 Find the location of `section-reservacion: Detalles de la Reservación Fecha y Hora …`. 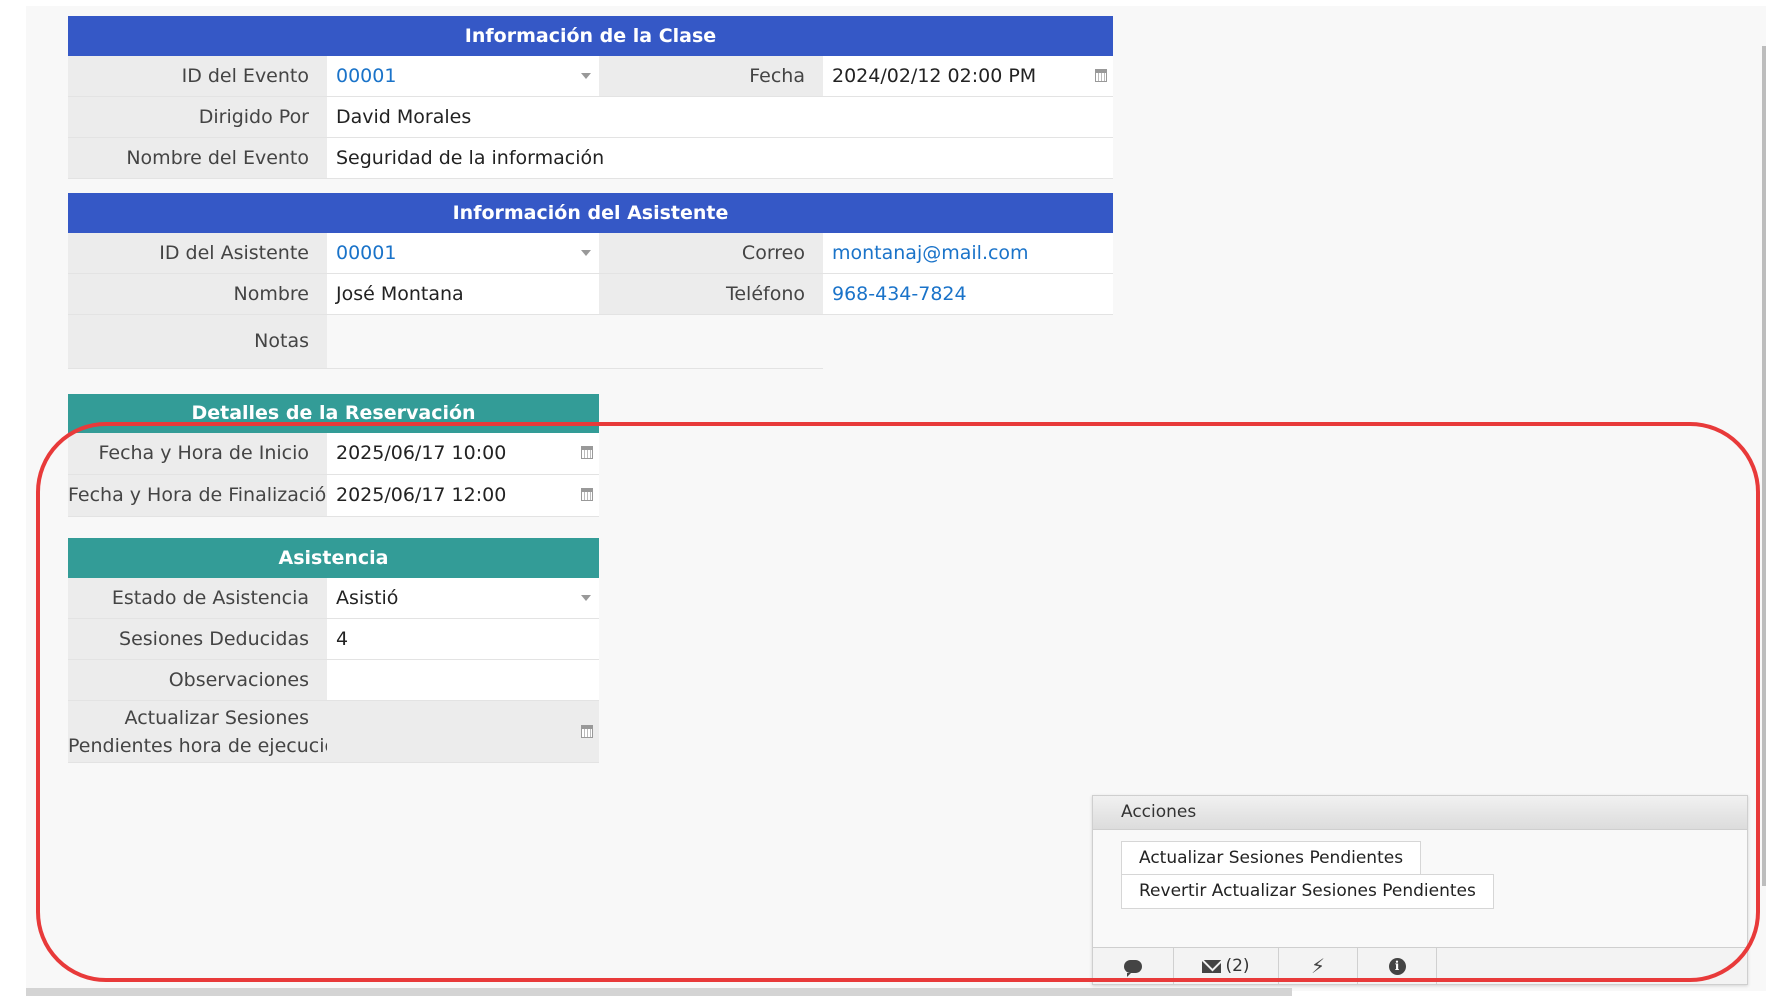

section-reservacion: Detalles de la Reservación Fecha y Hora … is located at coordinates (333, 455).